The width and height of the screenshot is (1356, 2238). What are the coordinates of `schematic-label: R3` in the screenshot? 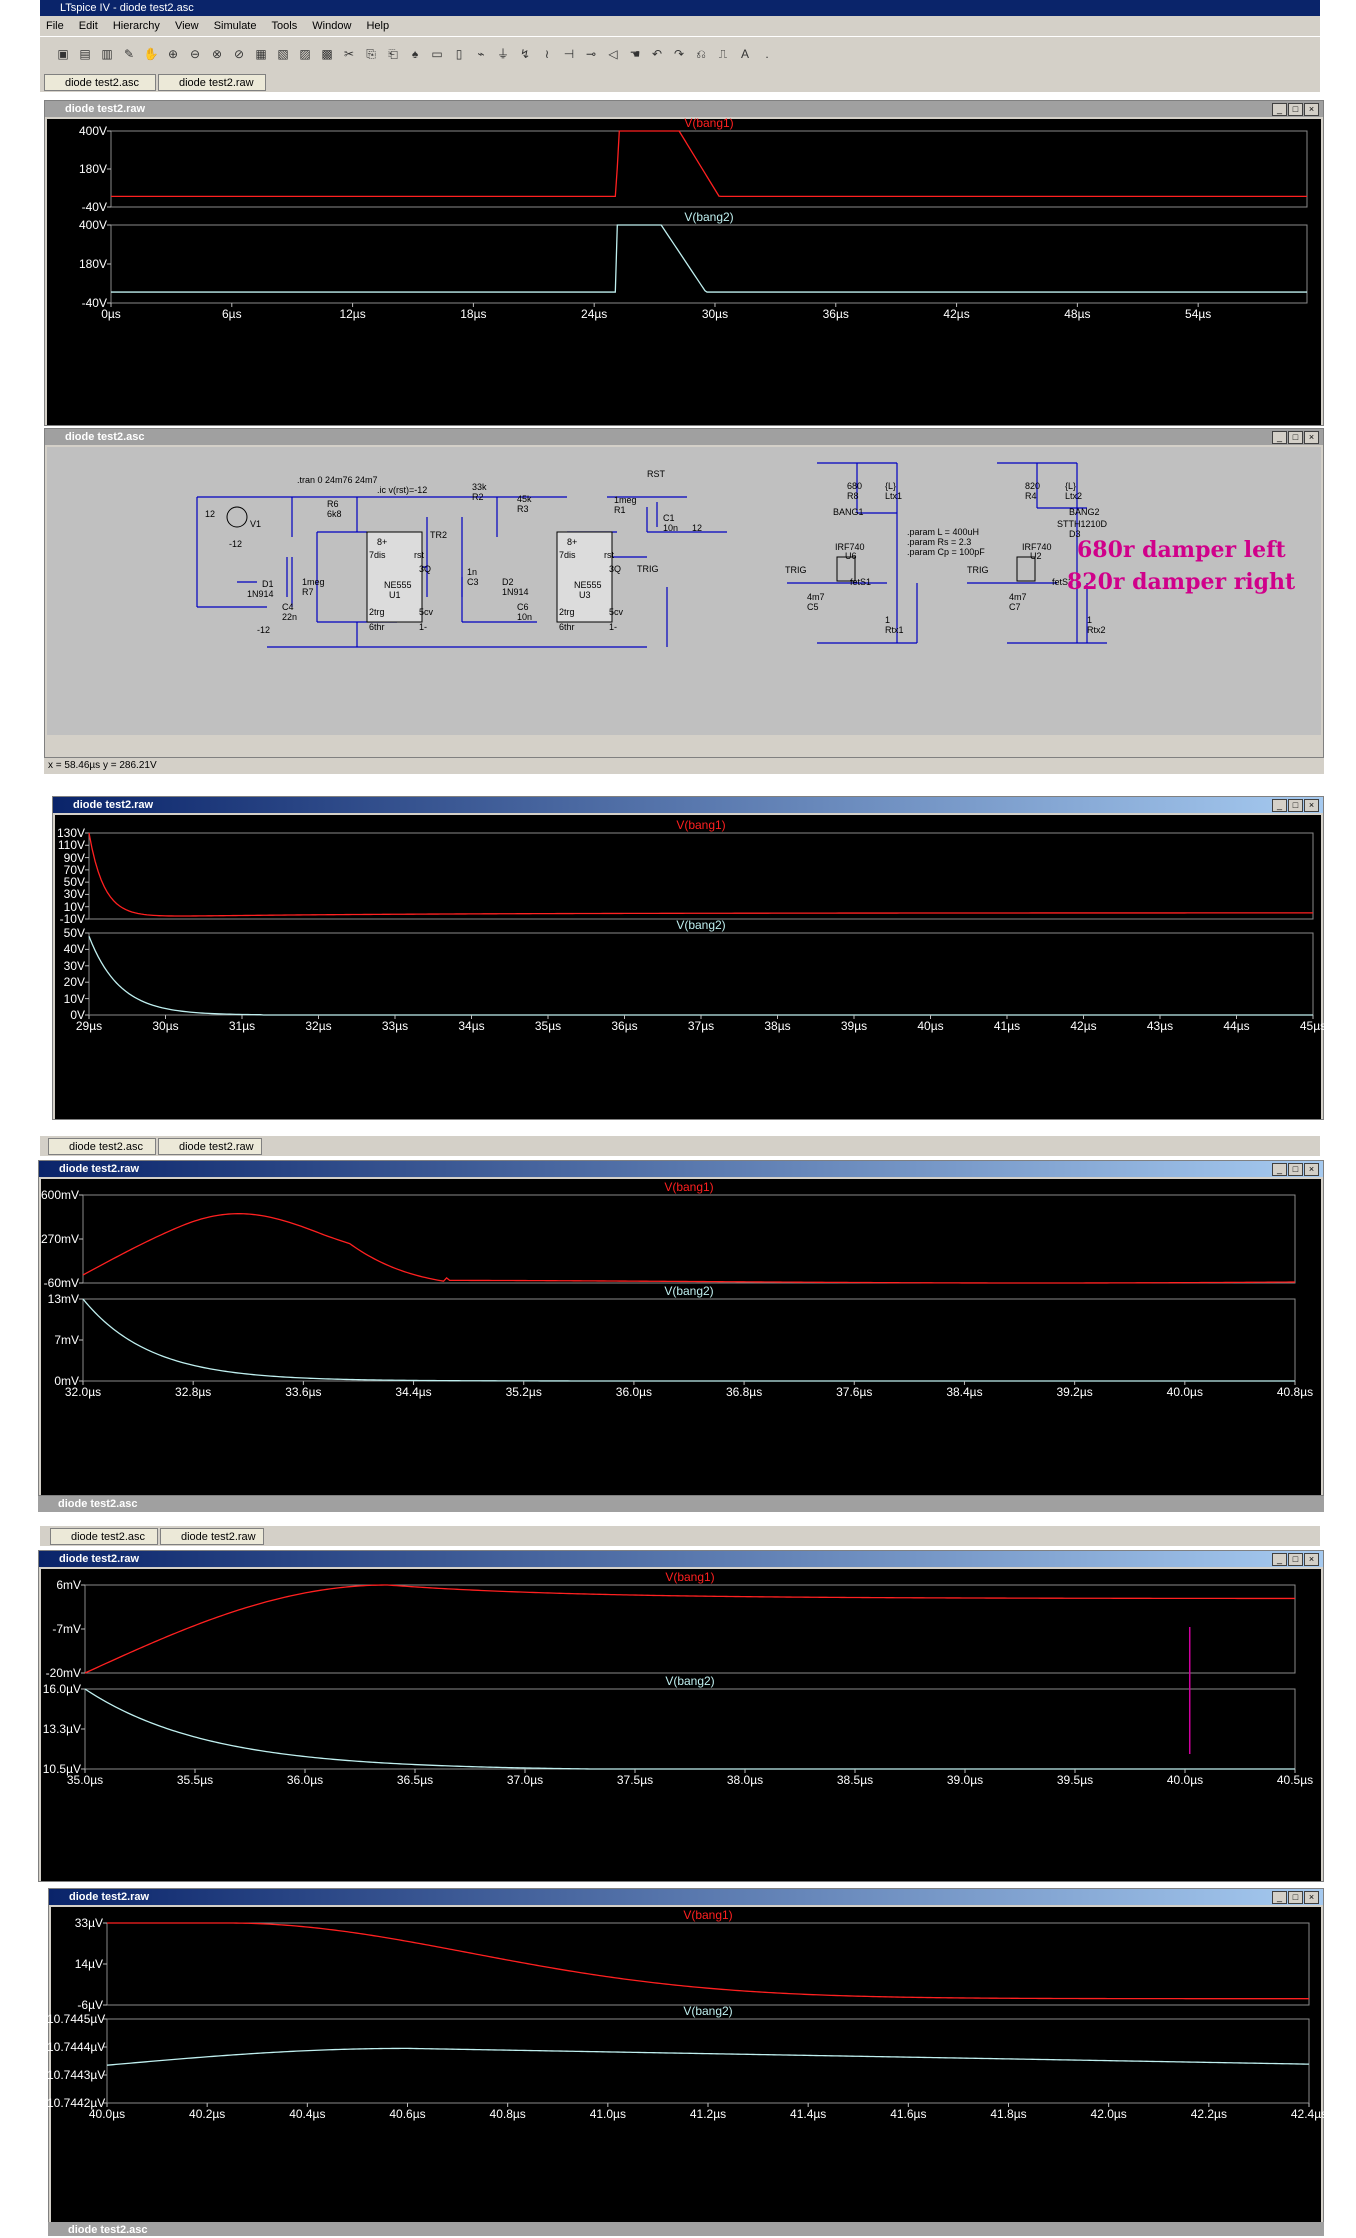 It's located at (523, 509).